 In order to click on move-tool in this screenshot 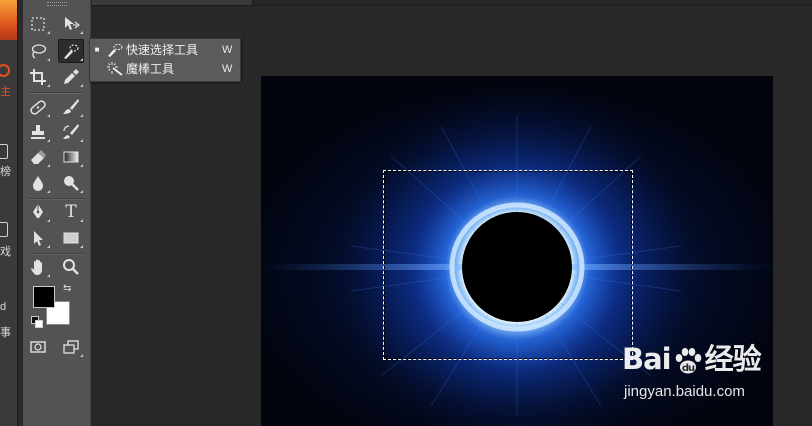, I will do `click(71, 24)`.